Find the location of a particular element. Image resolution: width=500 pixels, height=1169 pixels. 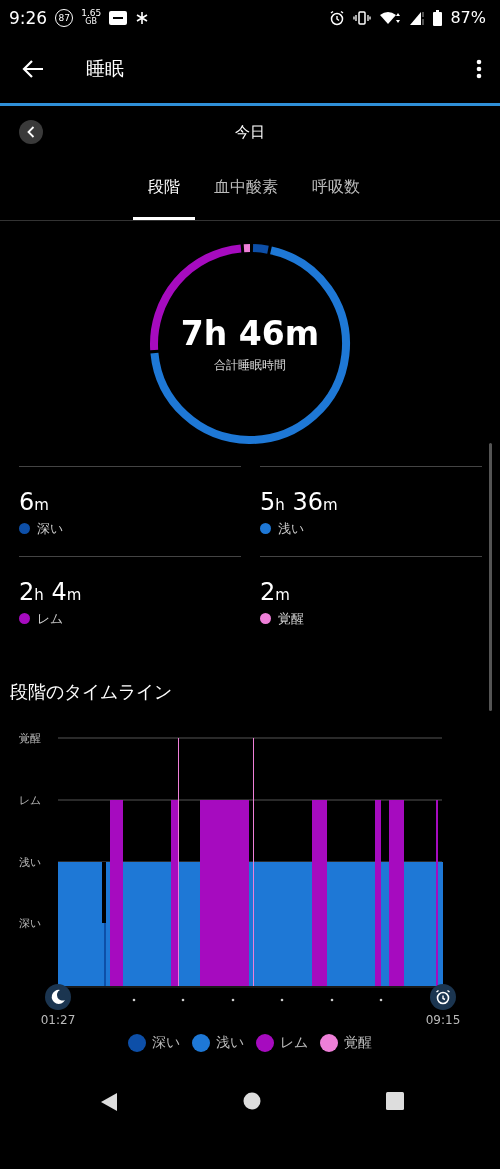

stage-label: 深い is located at coordinates (50, 528).